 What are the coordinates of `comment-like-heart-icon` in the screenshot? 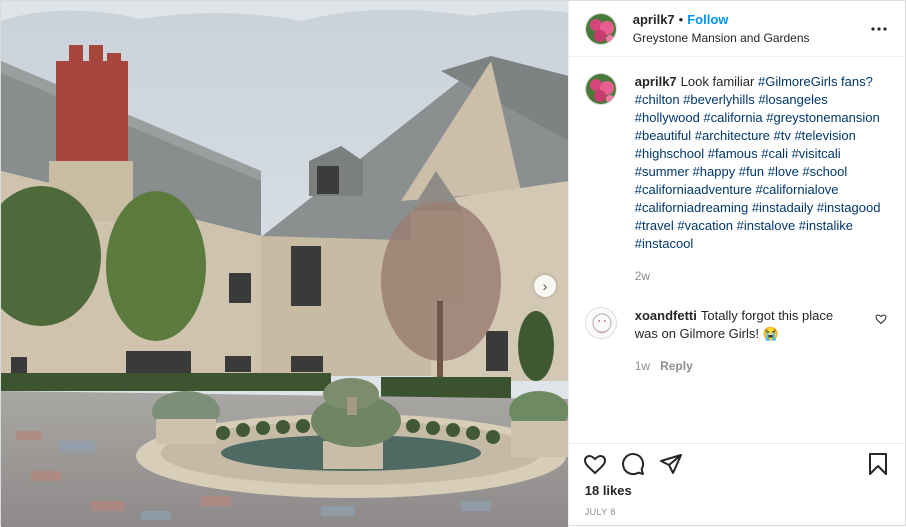 It's located at (881, 320).